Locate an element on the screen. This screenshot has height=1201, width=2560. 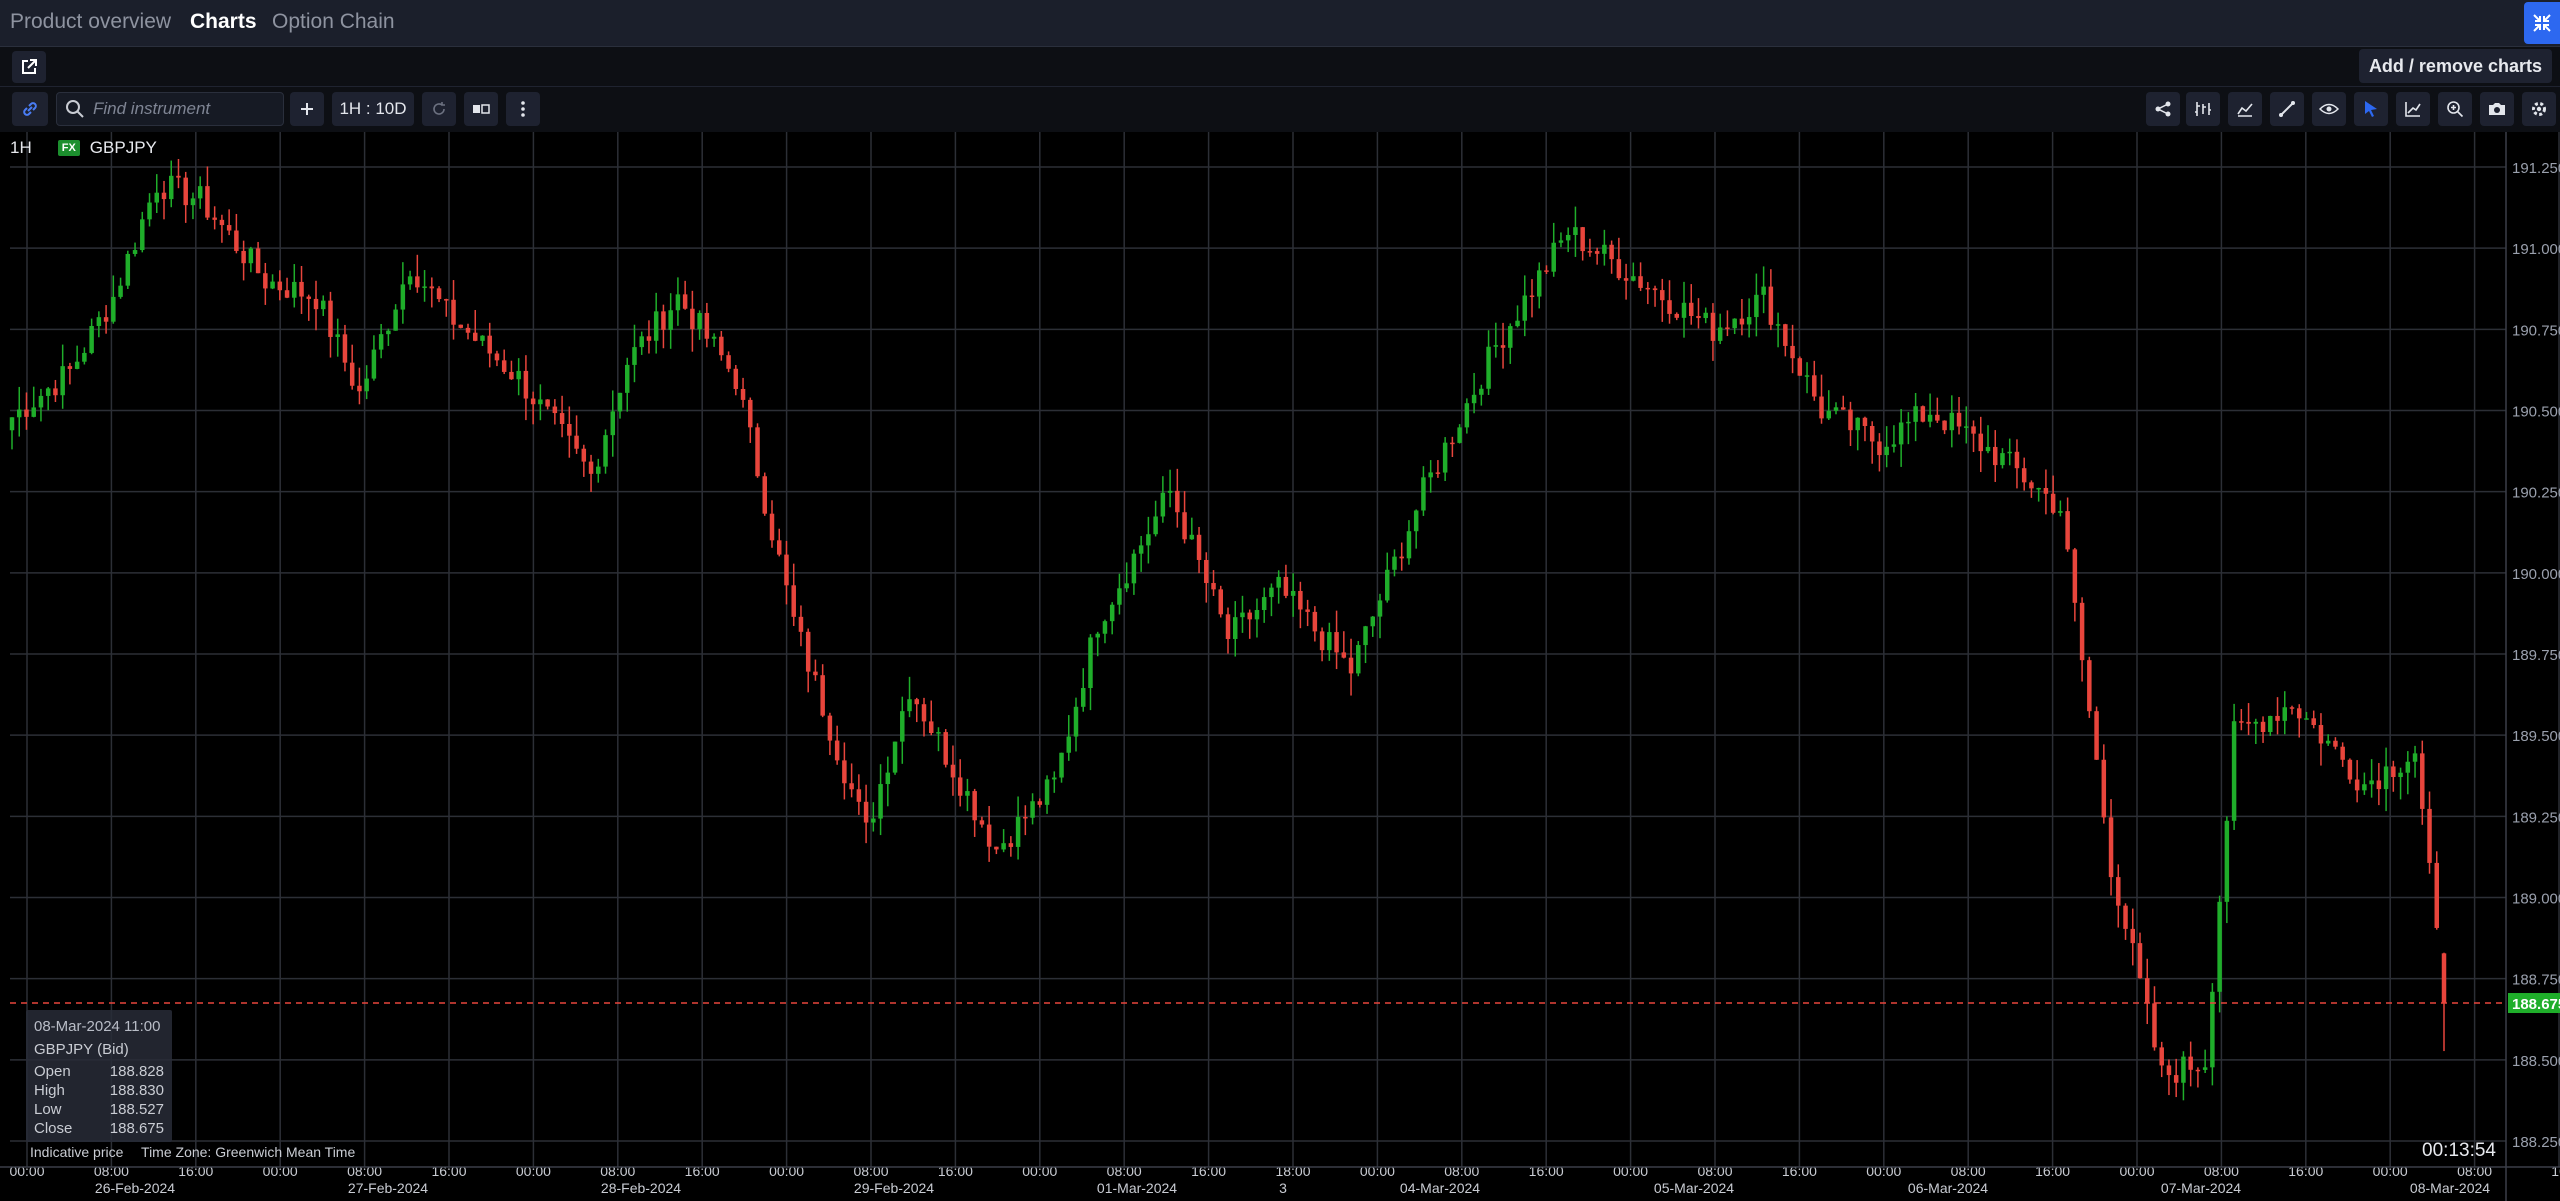
y-axis-tick-label: 188.750 is located at coordinates (2536, 980).